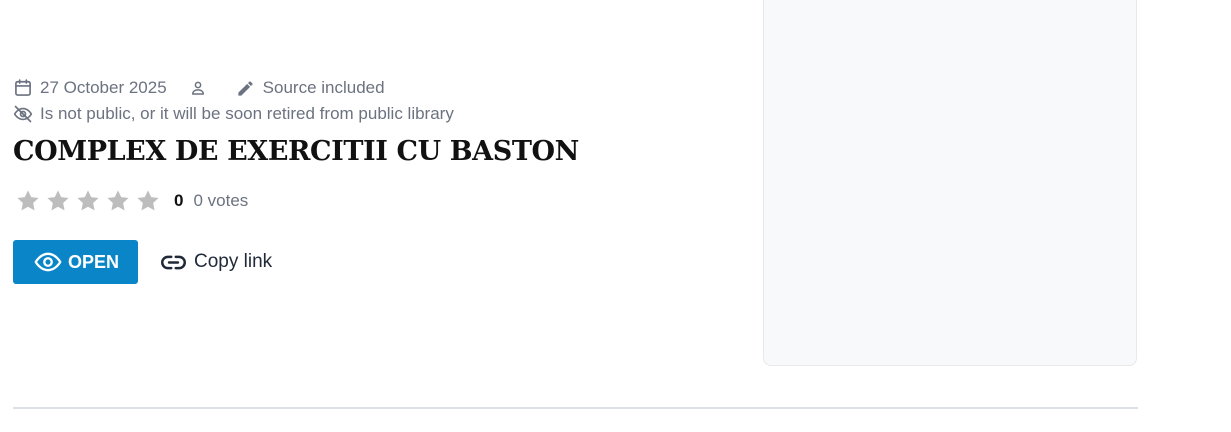 The height and width of the screenshot is (432, 1231). Describe the element at coordinates (575, 408) in the screenshot. I see `section-divider` at that location.